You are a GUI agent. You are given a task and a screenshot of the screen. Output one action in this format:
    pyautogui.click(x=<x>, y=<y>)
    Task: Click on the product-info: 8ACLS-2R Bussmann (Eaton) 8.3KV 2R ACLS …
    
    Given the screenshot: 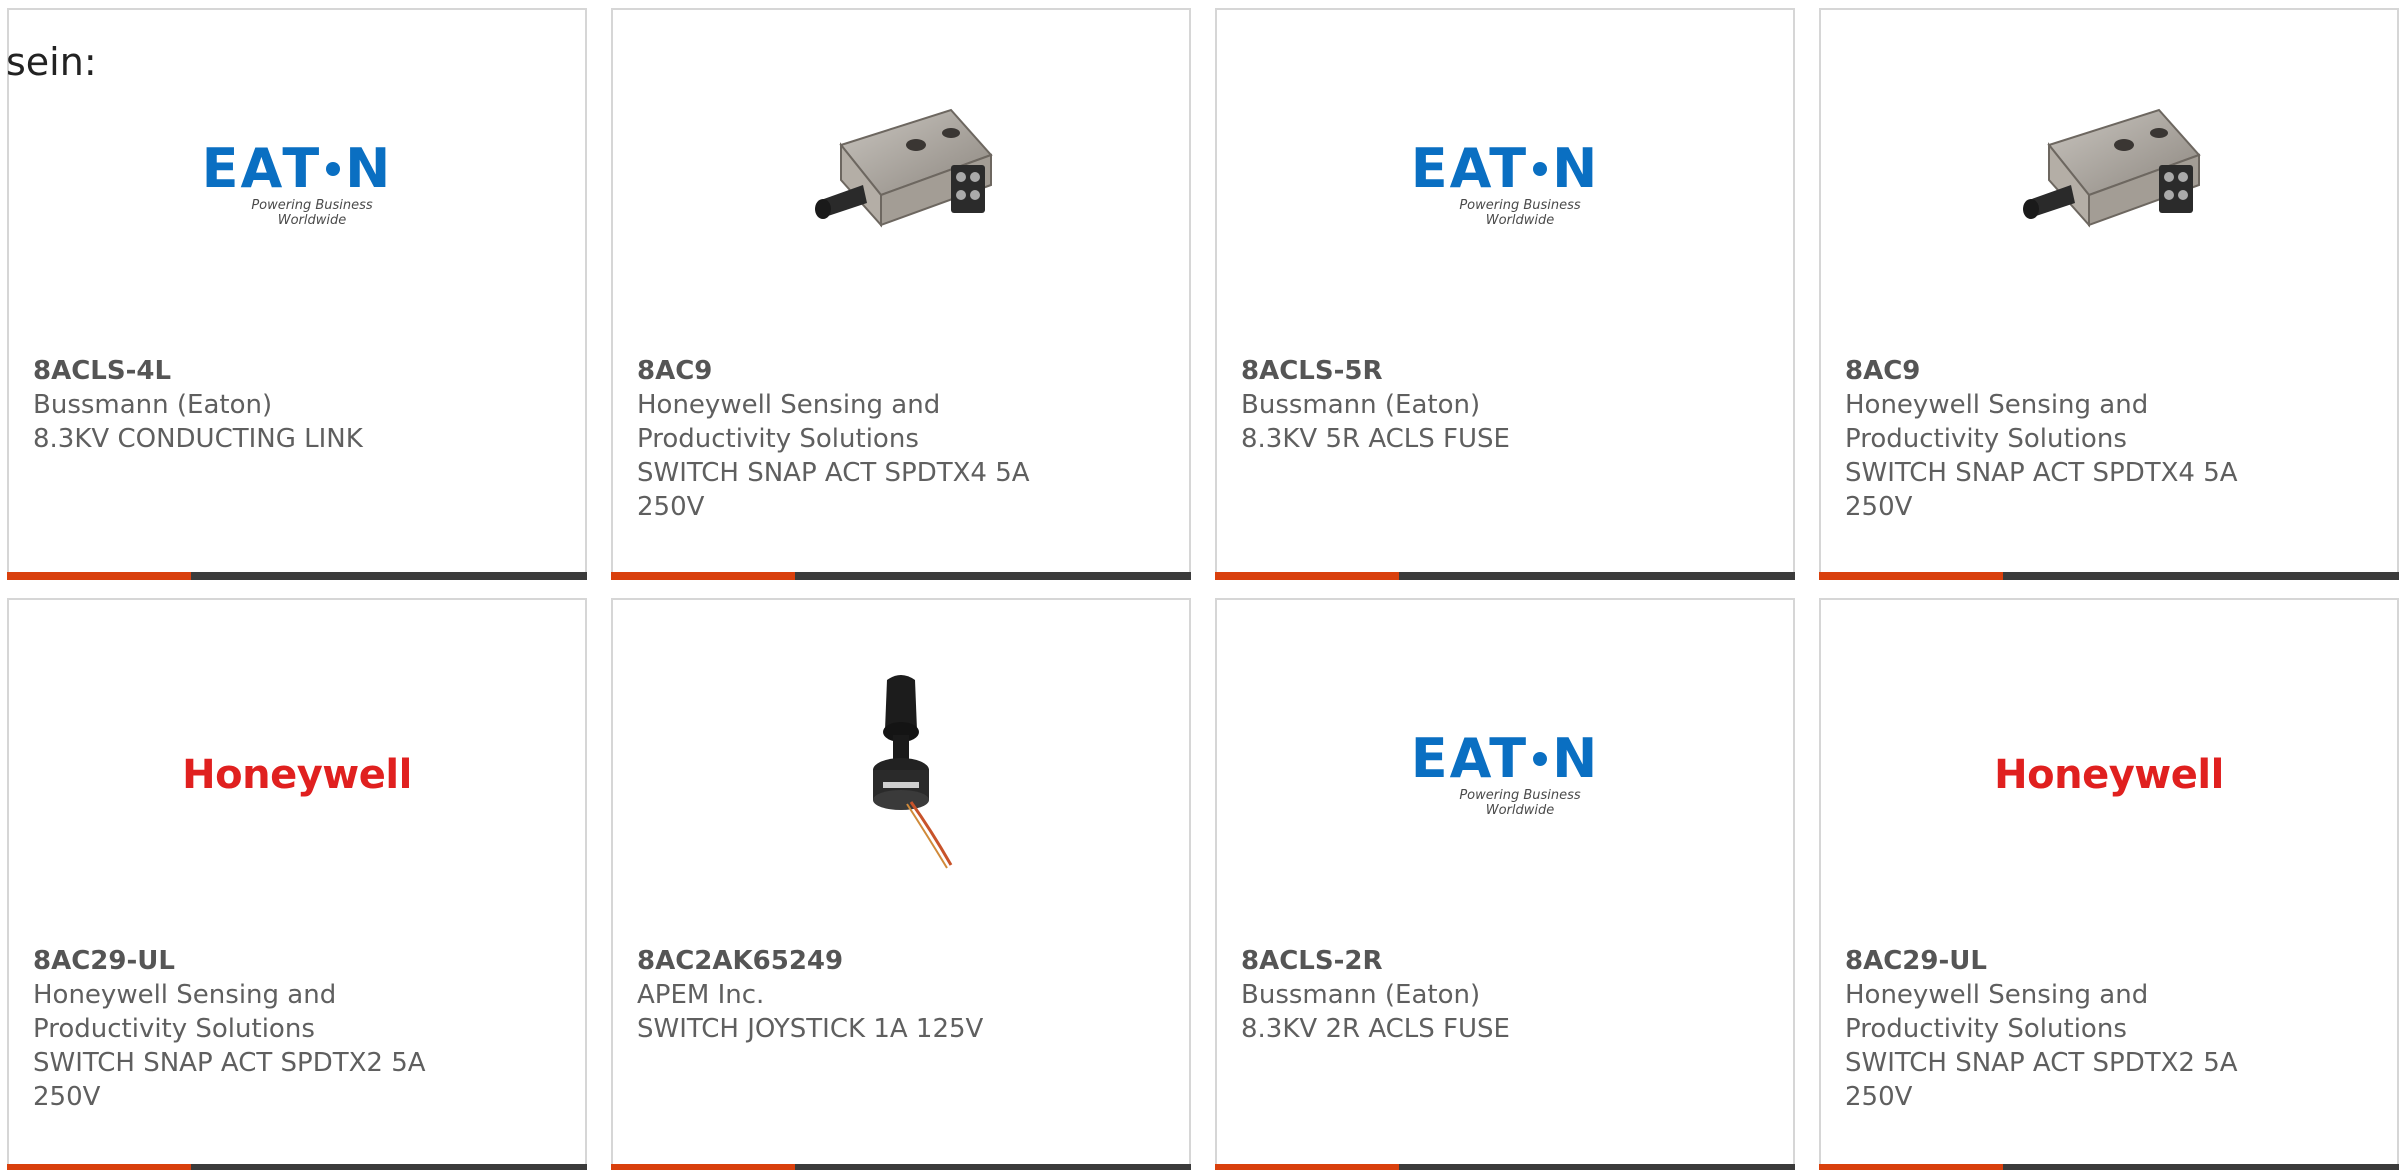 What is the action you would take?
    pyautogui.click(x=1507, y=995)
    